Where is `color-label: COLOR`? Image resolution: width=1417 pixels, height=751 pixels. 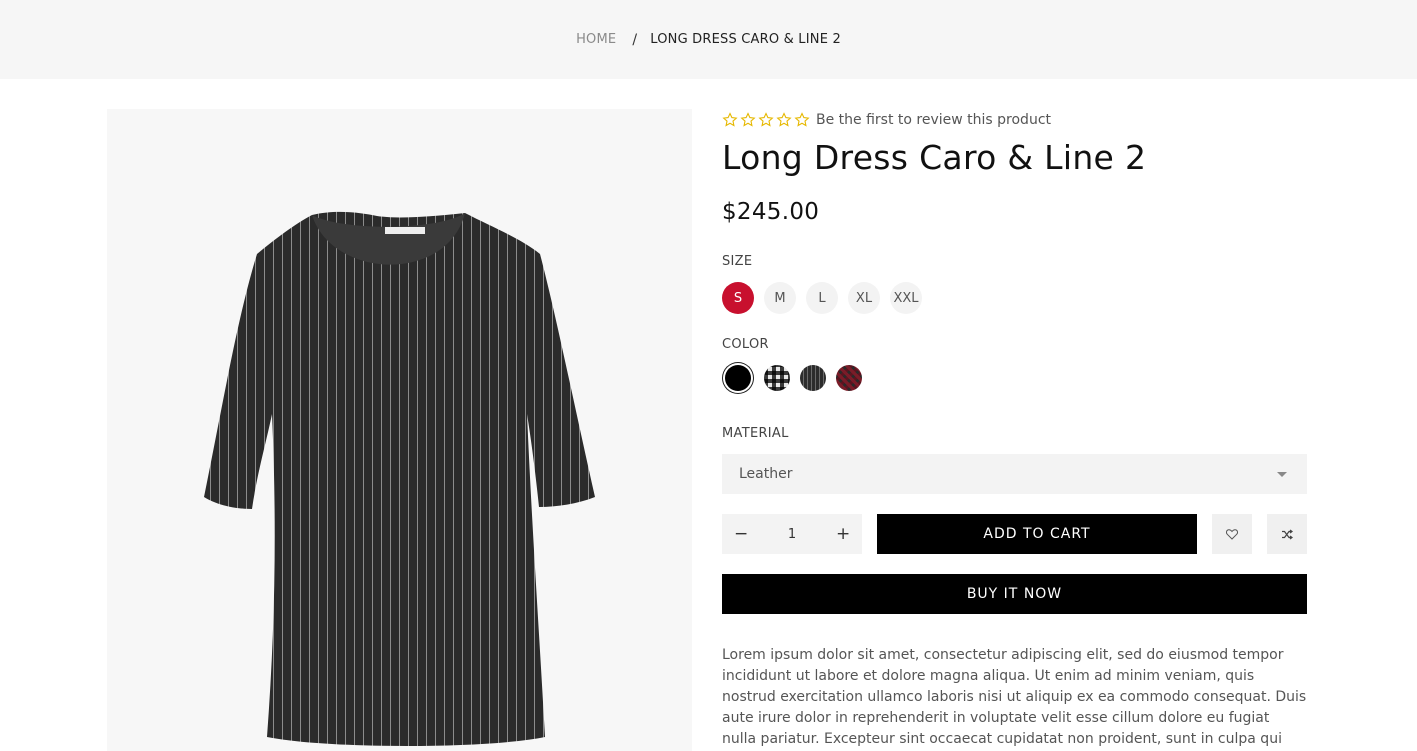
color-label: COLOR is located at coordinates (745, 344).